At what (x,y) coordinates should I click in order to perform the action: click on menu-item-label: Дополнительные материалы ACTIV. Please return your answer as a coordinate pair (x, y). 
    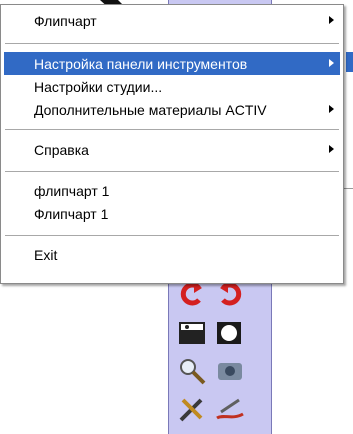
    Looking at the image, I should click on (150, 109).